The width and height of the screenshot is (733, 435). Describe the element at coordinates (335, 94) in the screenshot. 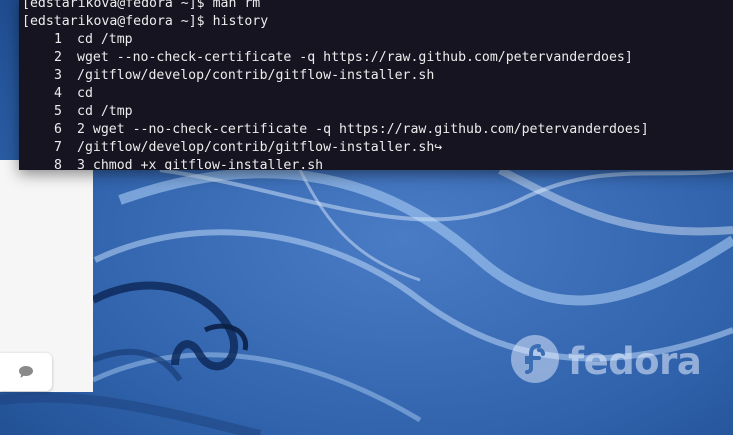

I see `history-entry: 4 cd` at that location.